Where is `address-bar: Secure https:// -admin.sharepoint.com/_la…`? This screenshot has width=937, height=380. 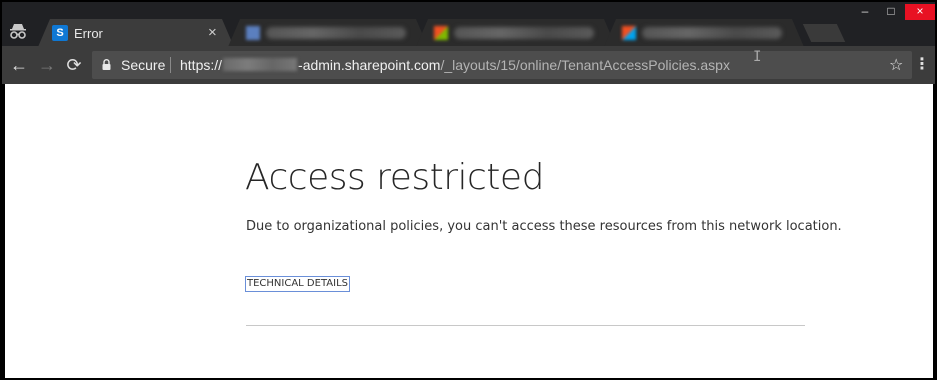 address-bar: Secure https:// -admin.sharepoint.com/_la… is located at coordinates (502, 65).